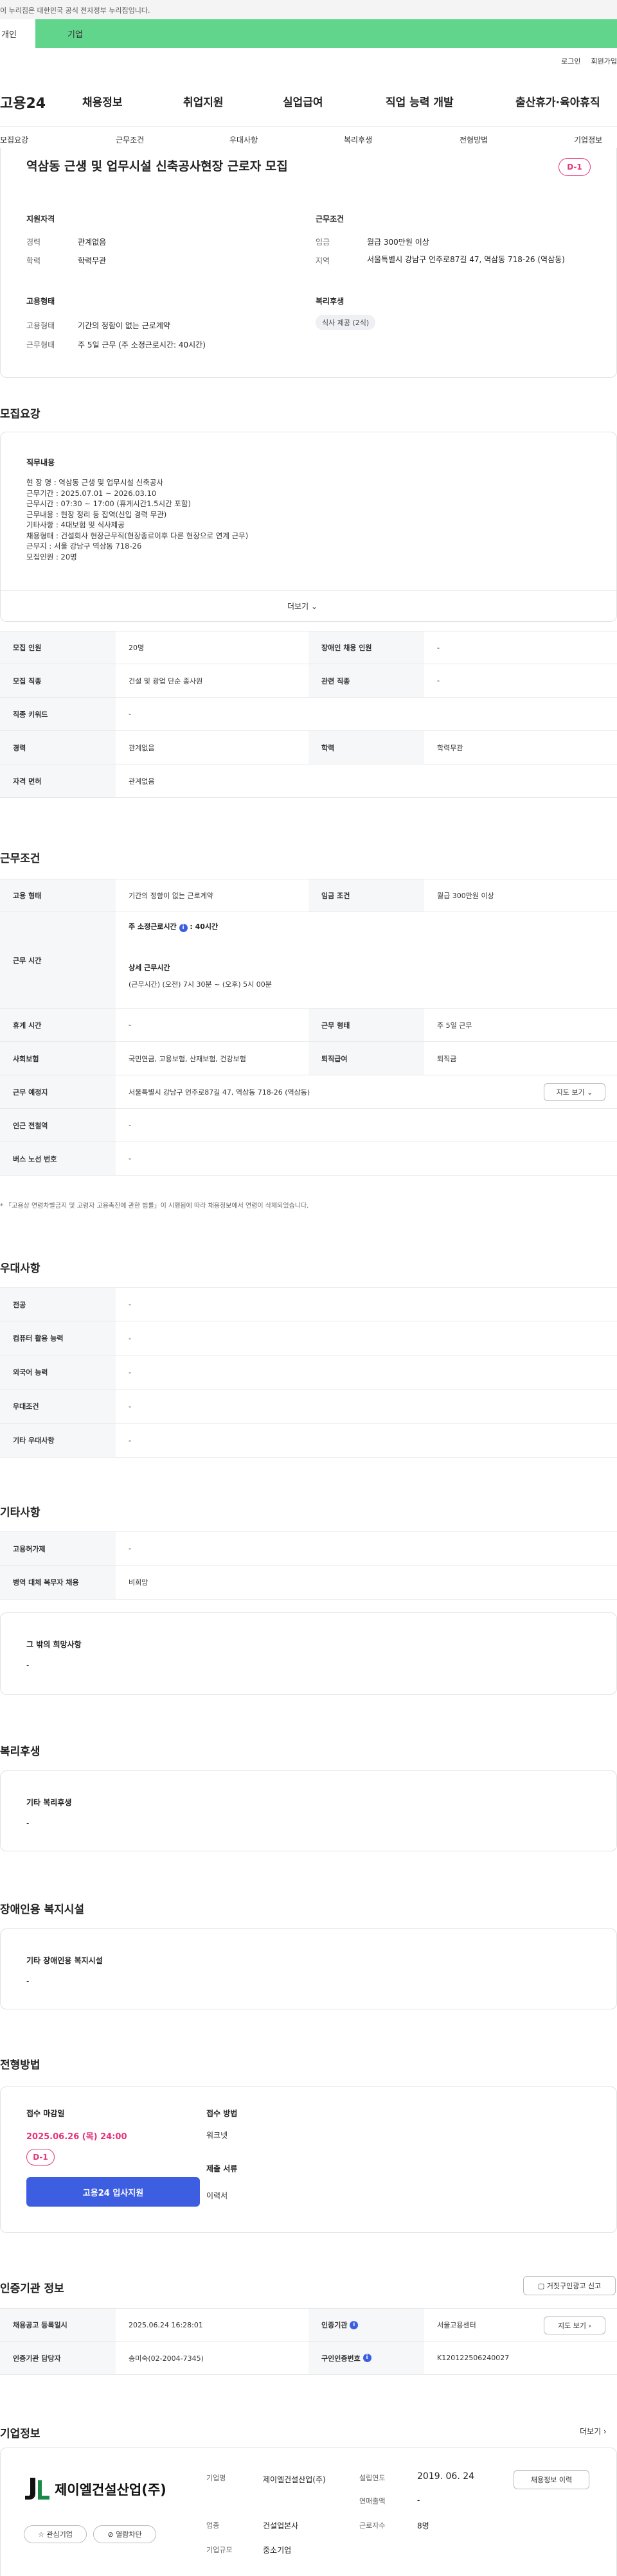  I want to click on table-row: 사회보험 국민연금, 고용보험, 산재보험, 건강보험 퇴직급여 퇴직금, so click(308, 1058).